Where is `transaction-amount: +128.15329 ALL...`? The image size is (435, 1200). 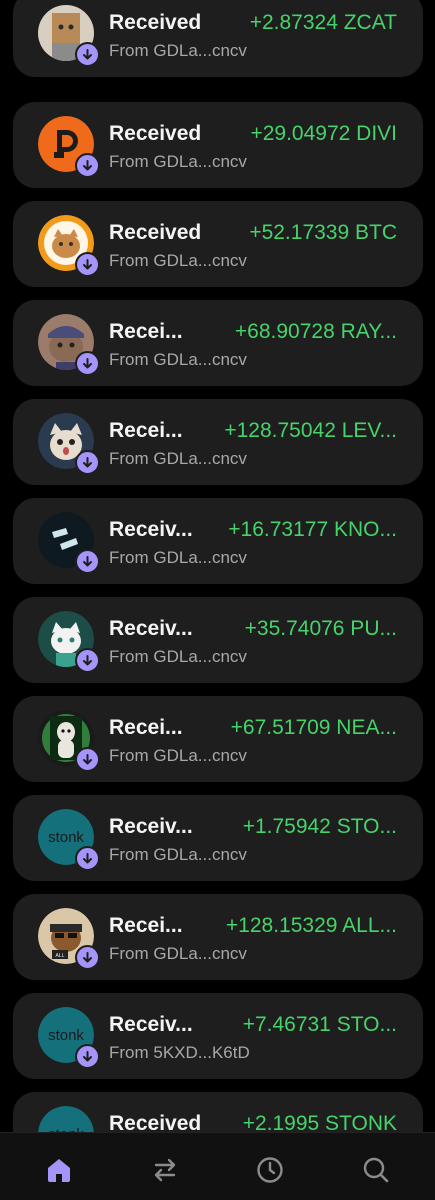 transaction-amount: +128.15329 ALL... is located at coordinates (311, 925).